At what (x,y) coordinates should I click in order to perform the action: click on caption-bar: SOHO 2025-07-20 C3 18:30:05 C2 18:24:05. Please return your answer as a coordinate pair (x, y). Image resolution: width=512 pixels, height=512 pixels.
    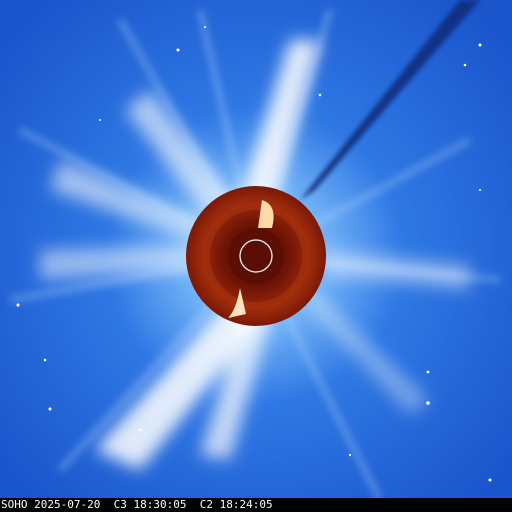
    Looking at the image, I should click on (256, 505).